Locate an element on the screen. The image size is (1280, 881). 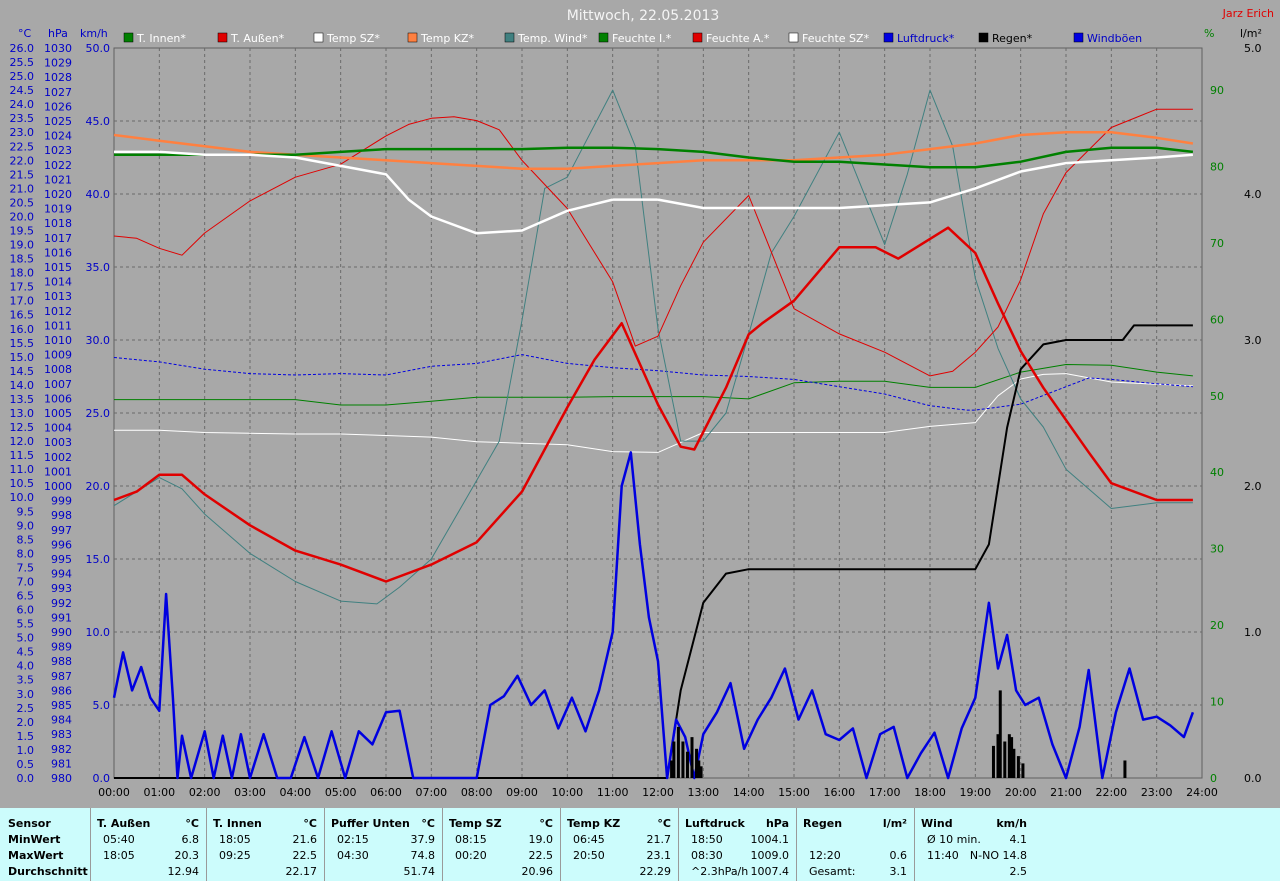
legend-label: T. Innen* is located at coordinates (161, 38).